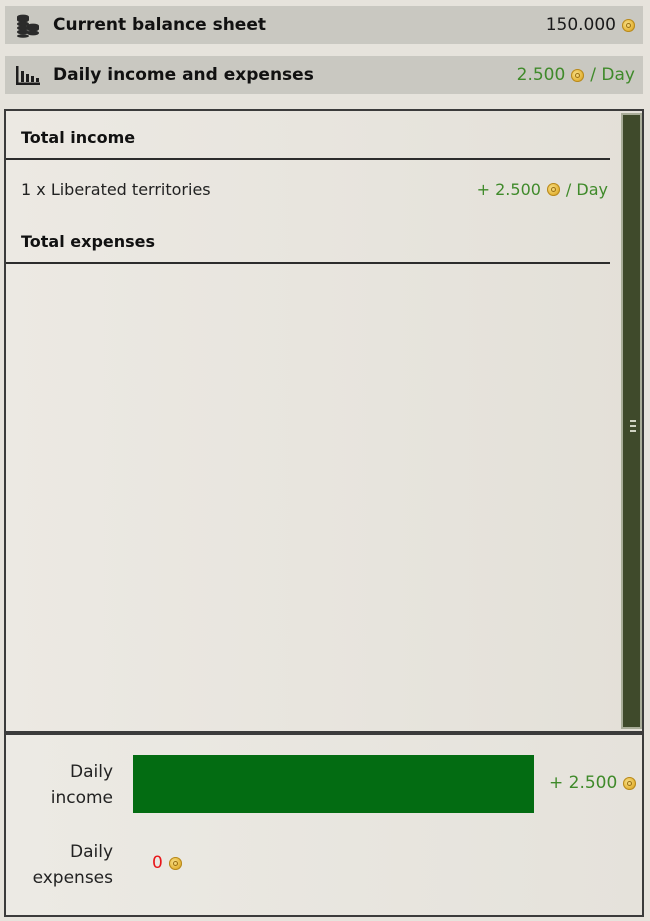 The height and width of the screenshot is (921, 650). I want to click on daily-expenses-label-line2: expenses, so click(72, 878).